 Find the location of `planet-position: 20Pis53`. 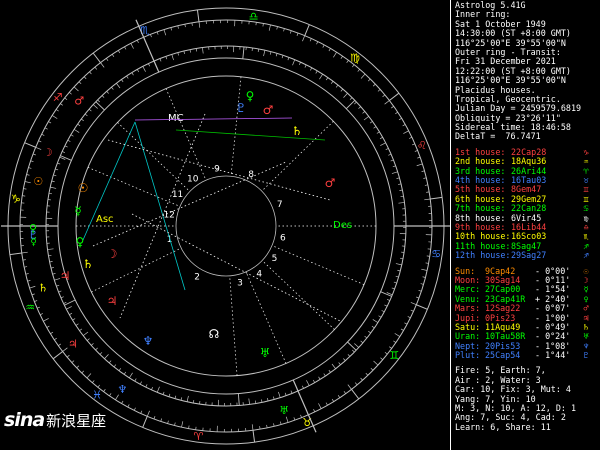

planet-position: 20Pis53 is located at coordinates (503, 346).